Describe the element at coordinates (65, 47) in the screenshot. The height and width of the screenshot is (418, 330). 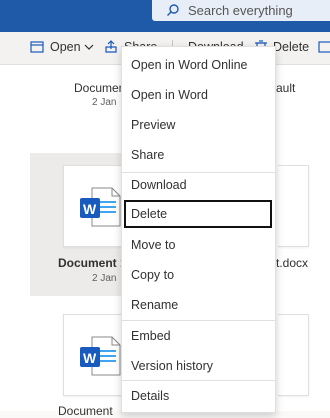
I see `open-button: Open` at that location.